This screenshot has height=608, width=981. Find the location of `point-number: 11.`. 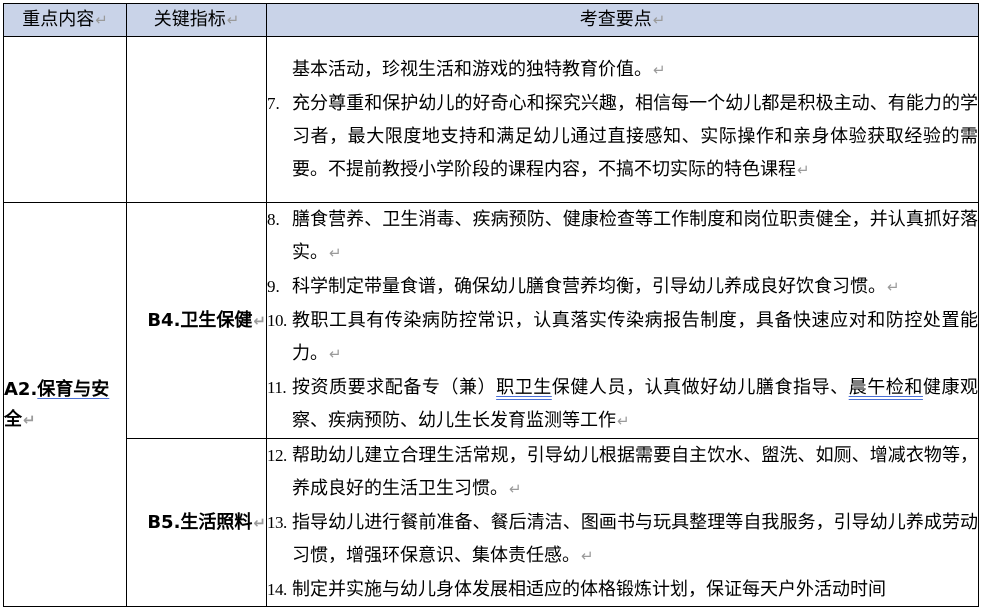

point-number: 11. is located at coordinates (277, 387).